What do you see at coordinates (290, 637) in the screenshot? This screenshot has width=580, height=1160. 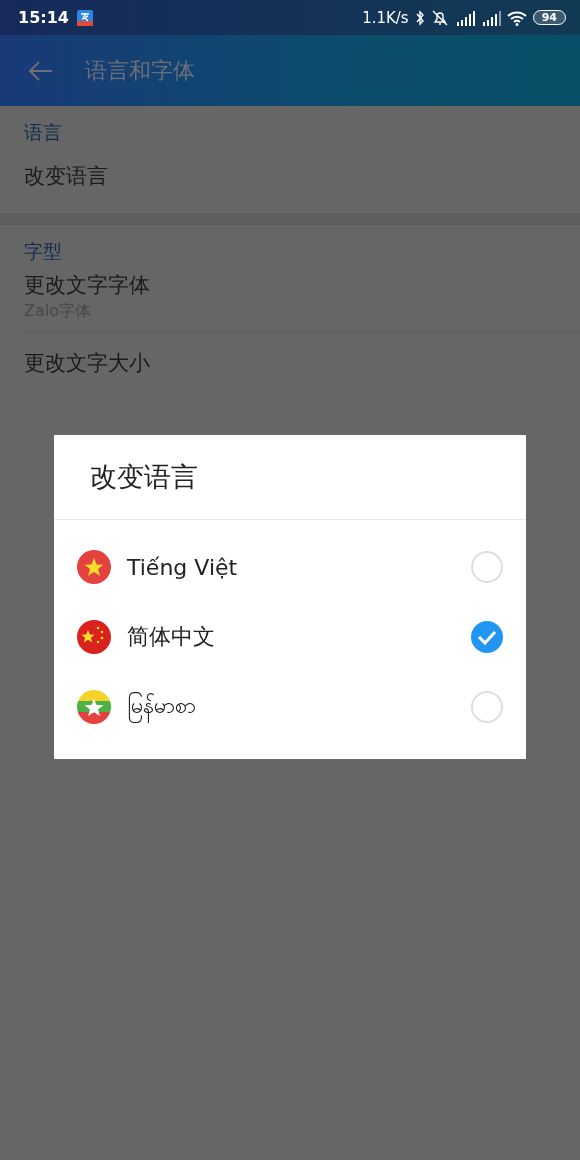 I see `language-option: 简体中文` at bounding box center [290, 637].